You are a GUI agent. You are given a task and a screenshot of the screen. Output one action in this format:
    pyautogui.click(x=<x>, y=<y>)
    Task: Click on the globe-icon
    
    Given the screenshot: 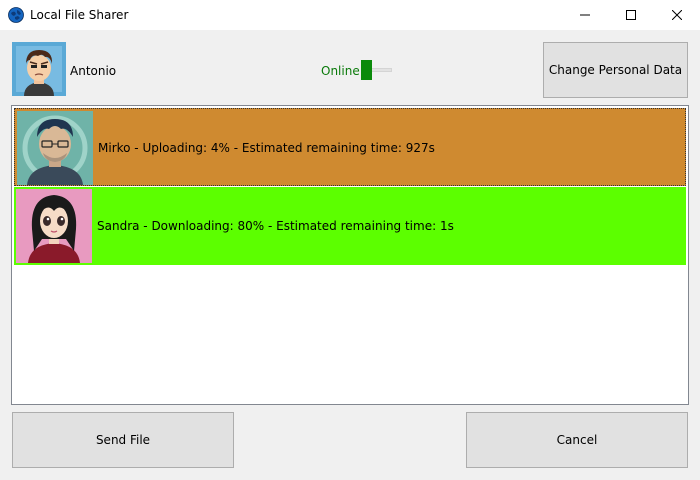 What is the action you would take?
    pyautogui.click(x=16, y=15)
    